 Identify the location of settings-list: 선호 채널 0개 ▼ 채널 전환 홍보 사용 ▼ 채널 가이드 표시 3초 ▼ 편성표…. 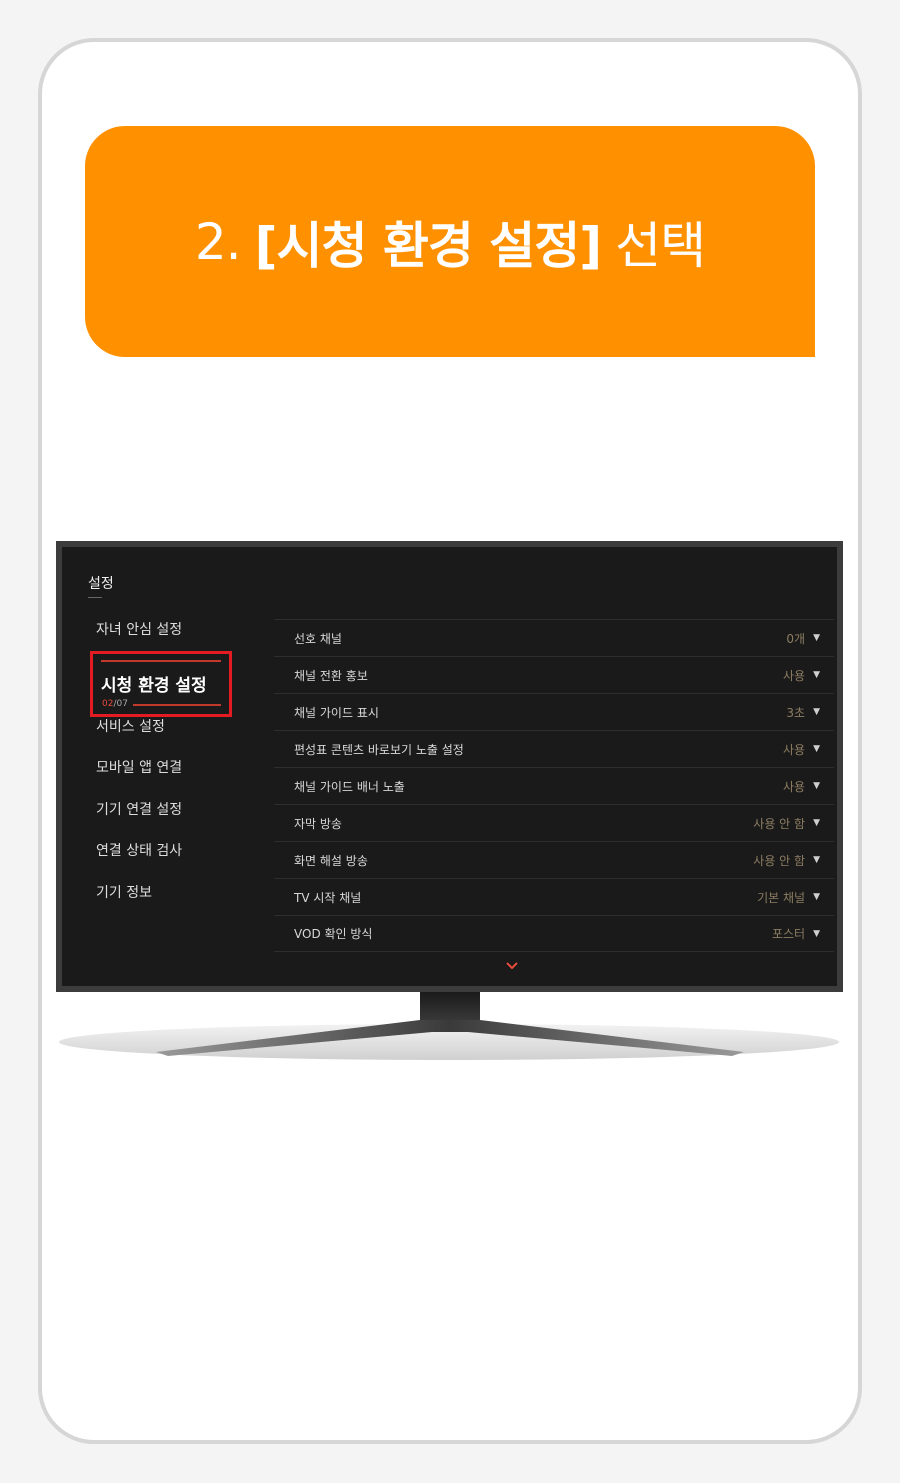
(554, 785).